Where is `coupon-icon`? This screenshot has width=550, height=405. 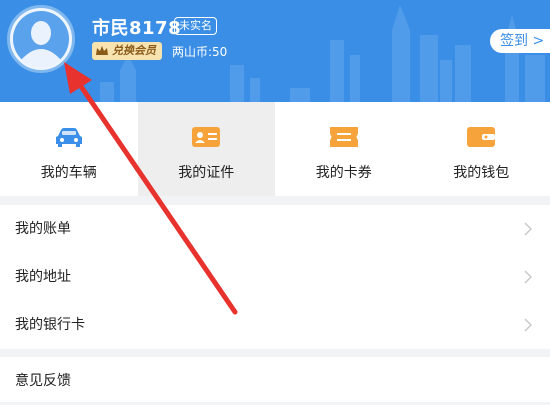 coupon-icon is located at coordinates (344, 137).